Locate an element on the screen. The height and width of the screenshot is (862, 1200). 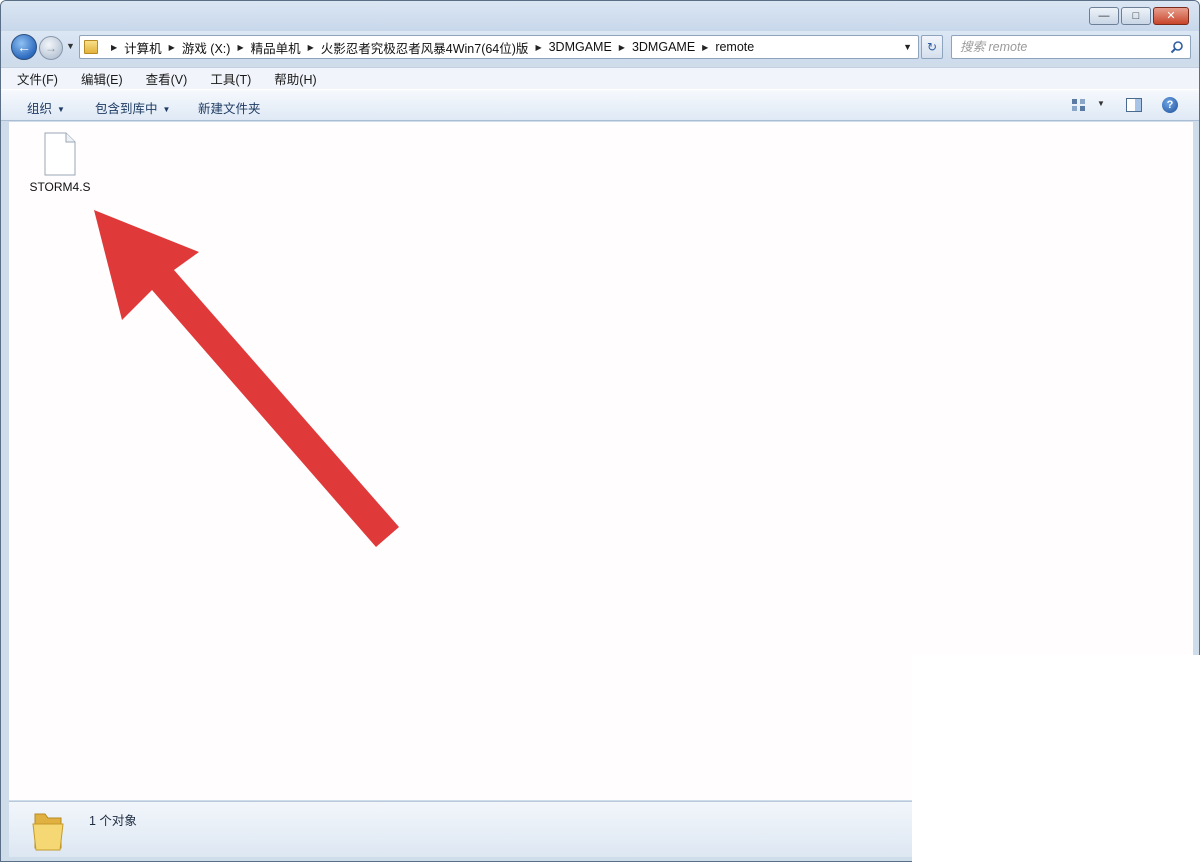
view-options-icon is located at coordinates (1079, 105).